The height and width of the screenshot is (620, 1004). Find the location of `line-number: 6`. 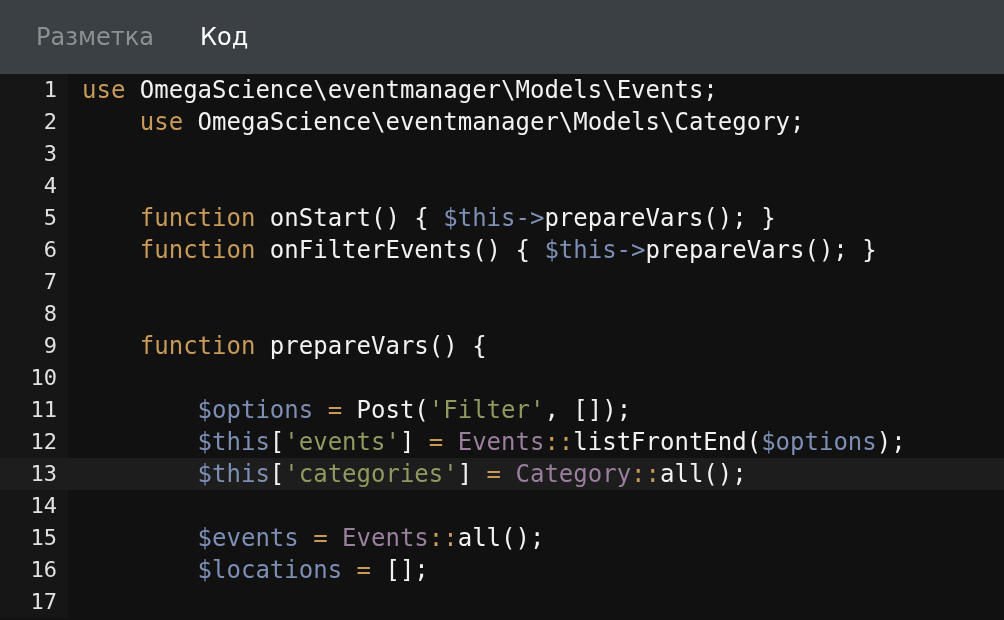

line-number: 6 is located at coordinates (50, 250).